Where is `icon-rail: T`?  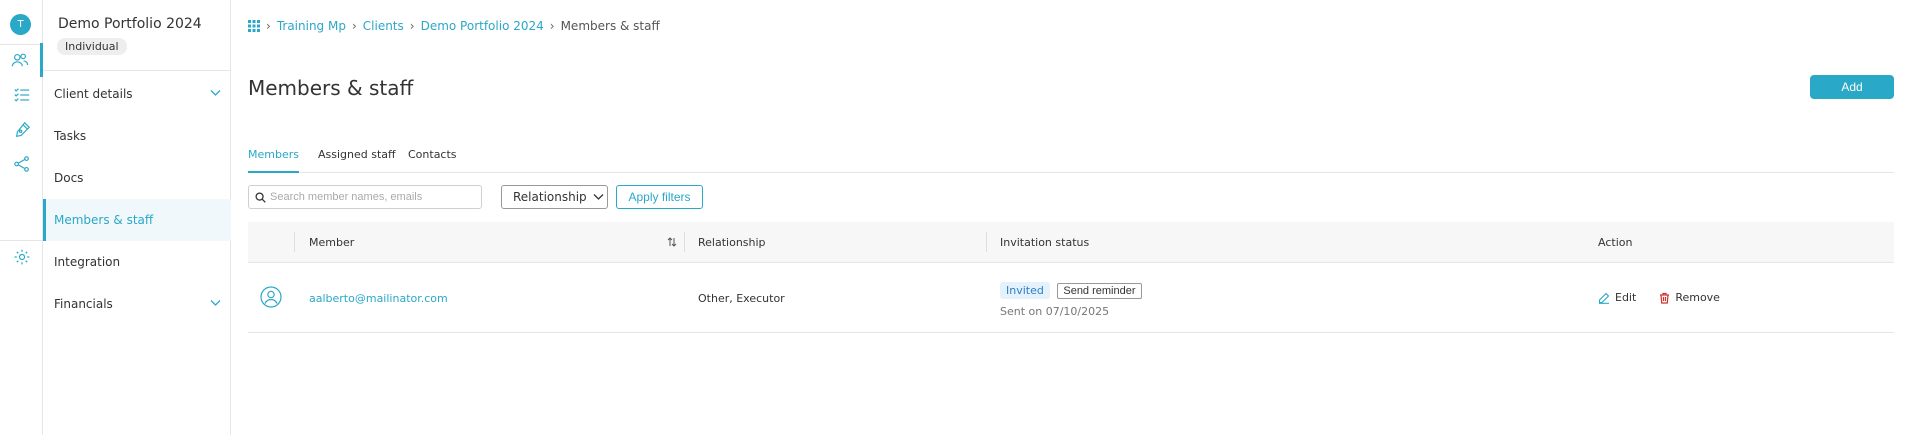 icon-rail: T is located at coordinates (21, 217).